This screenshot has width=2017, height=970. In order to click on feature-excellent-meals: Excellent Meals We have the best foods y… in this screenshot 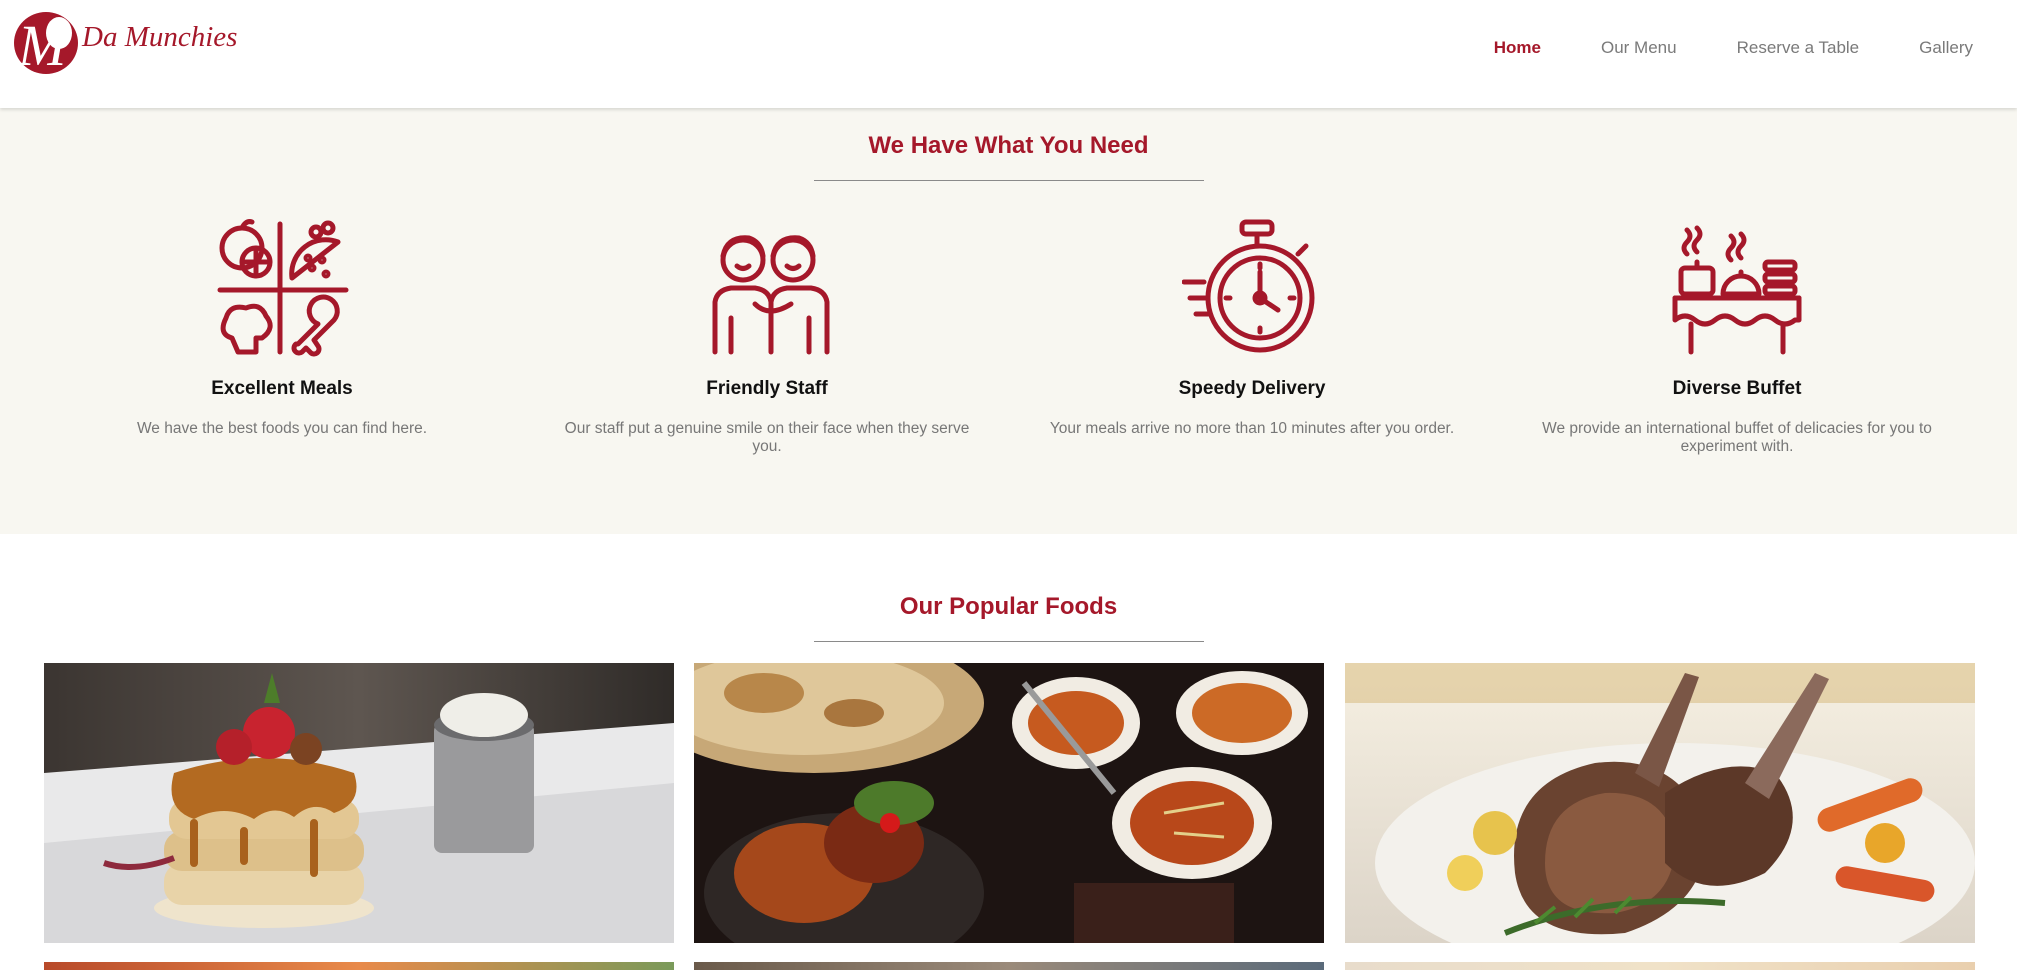, I will do `click(282, 328)`.